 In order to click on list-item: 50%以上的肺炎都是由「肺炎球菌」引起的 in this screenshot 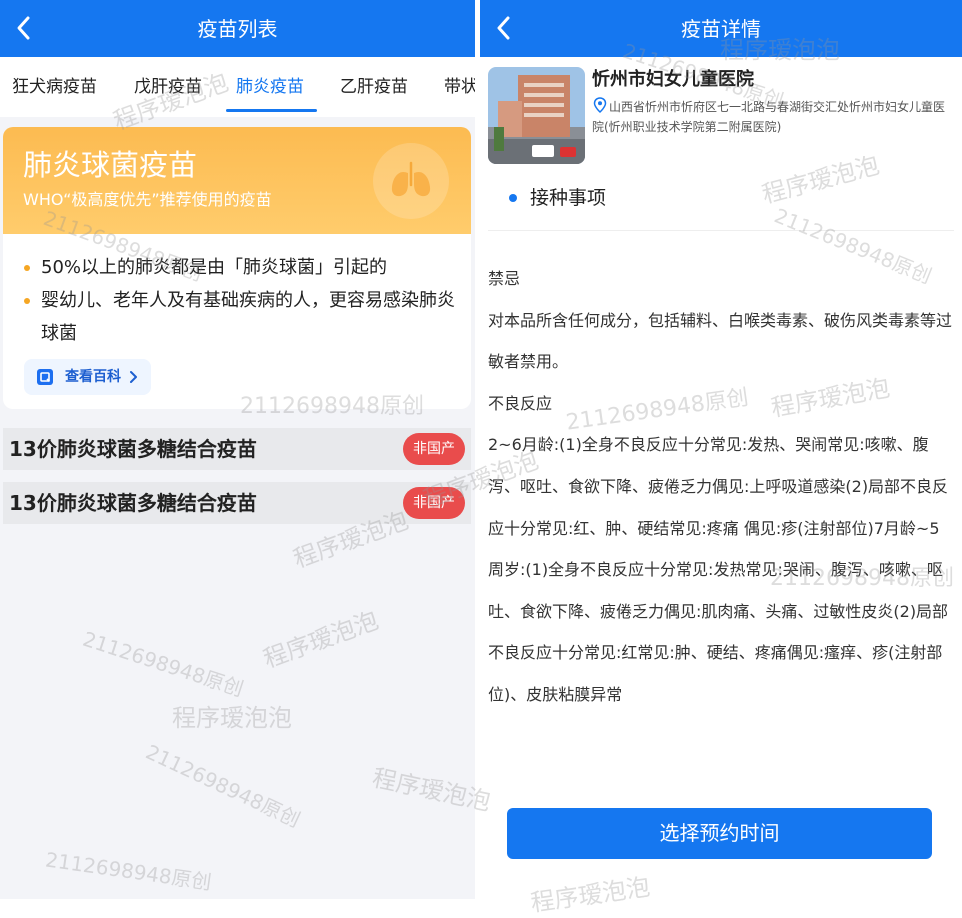, I will do `click(241, 267)`.